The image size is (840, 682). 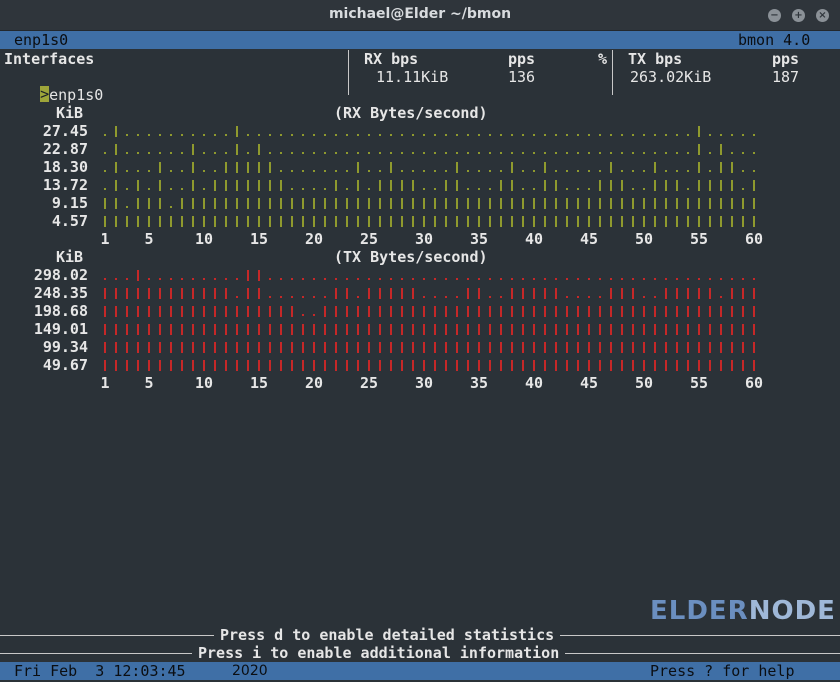 I want to click on tx-x-tick: 35, so click(x=479, y=383).